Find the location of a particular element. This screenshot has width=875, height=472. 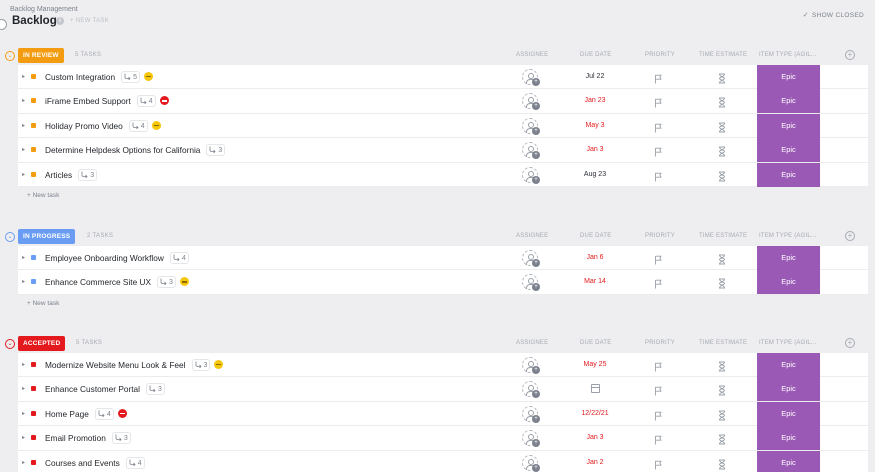

show-closed-toggle: ✓ SHOW CLOSED is located at coordinates (833, 15).